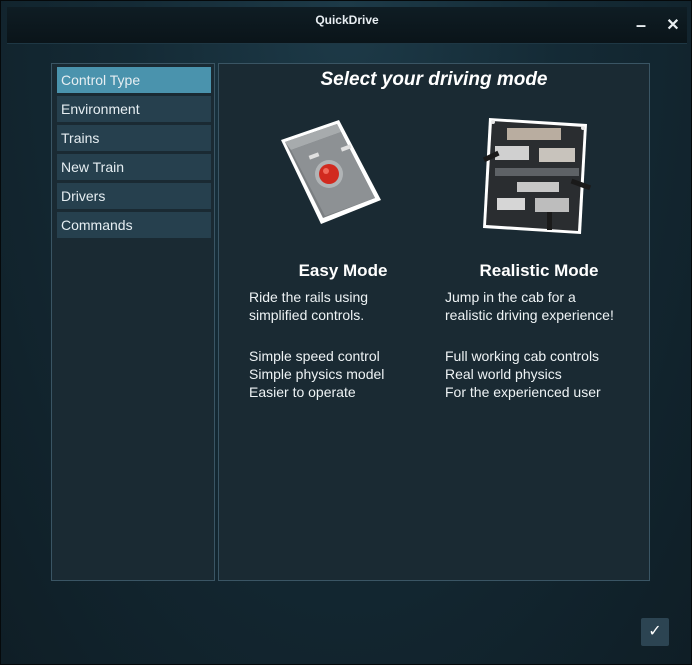  I want to click on close-button: ✕, so click(673, 26).